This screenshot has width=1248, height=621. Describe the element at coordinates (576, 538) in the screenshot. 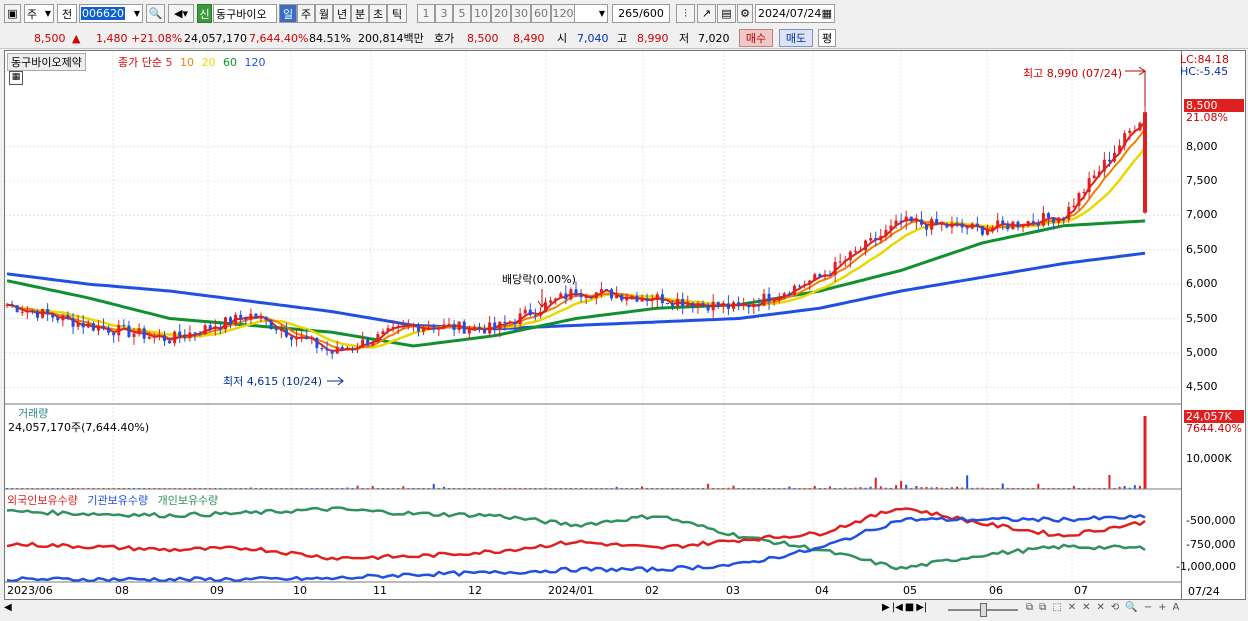

I see `individual-holding-line` at that location.